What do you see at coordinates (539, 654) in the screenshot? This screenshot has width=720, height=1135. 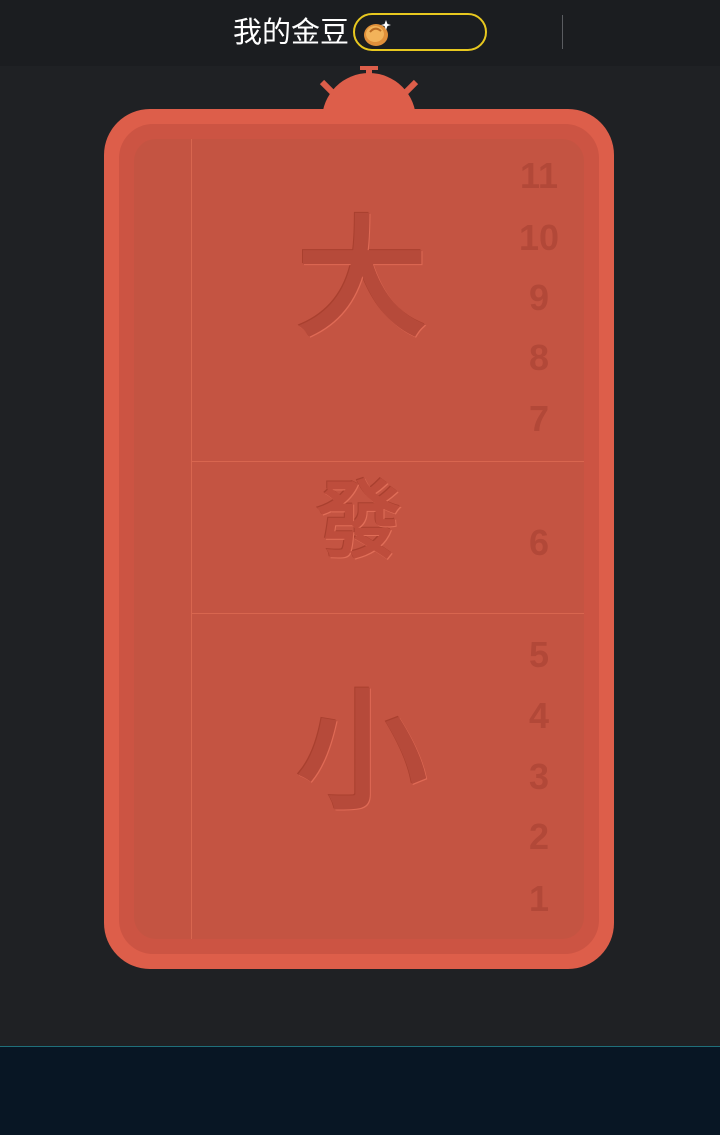 I see `number-5: 5` at bounding box center [539, 654].